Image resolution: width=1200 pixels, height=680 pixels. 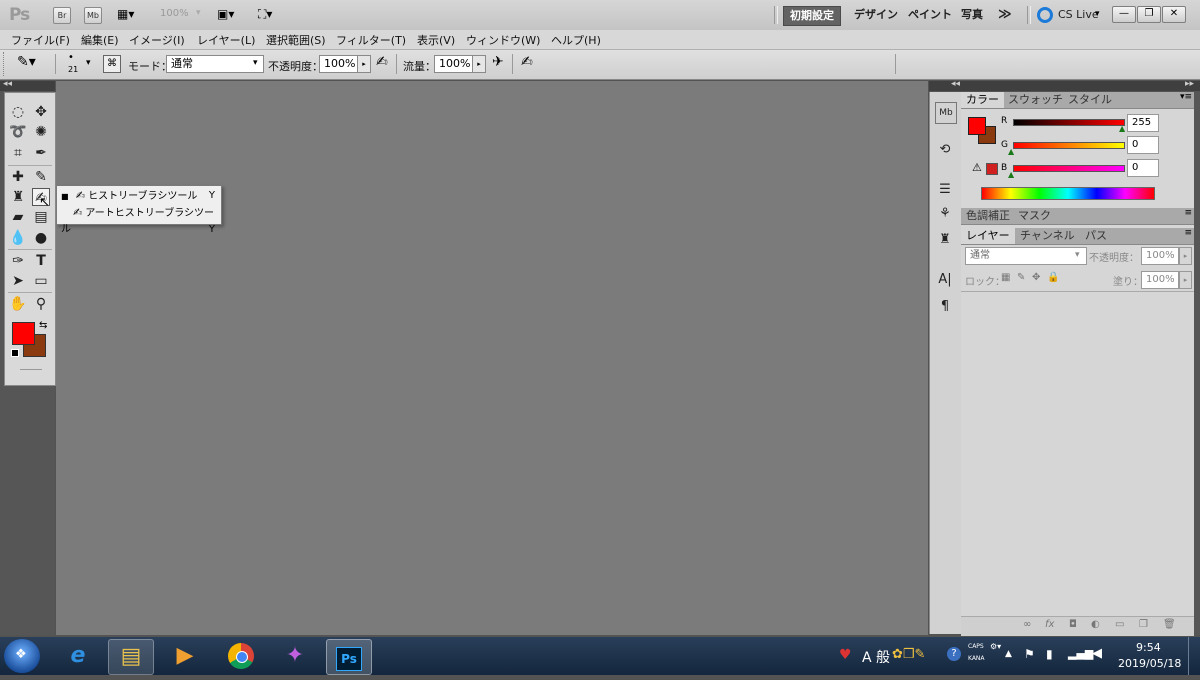 I want to click on internet-explorer-icon: e, so click(x=78, y=656).